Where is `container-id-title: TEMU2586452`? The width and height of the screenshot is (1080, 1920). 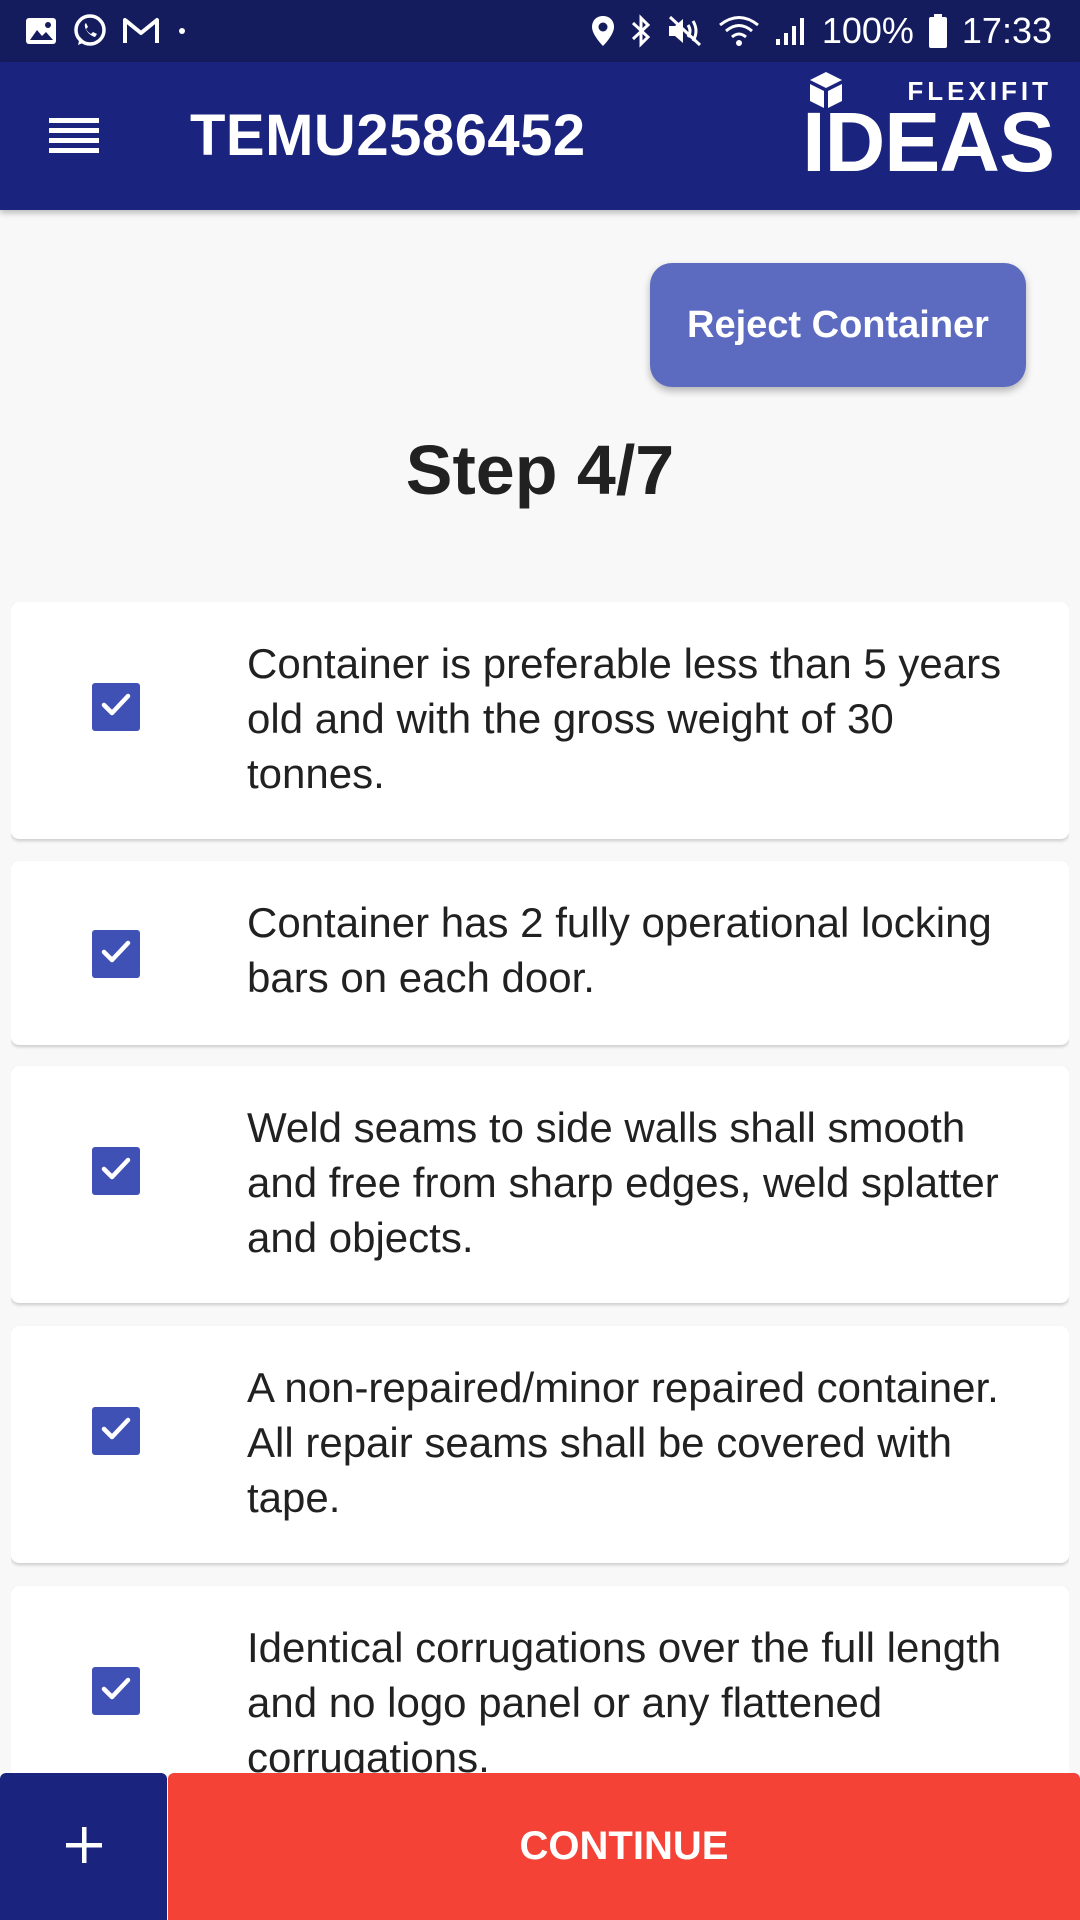
container-id-title: TEMU2586452 is located at coordinates (388, 135).